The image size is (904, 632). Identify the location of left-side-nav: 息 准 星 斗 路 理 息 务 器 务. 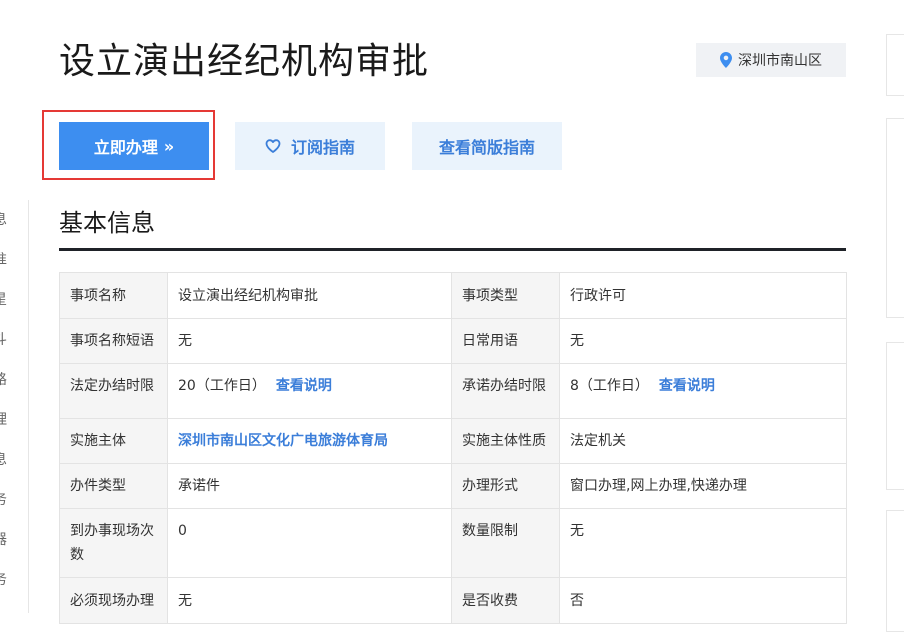
(15, 406).